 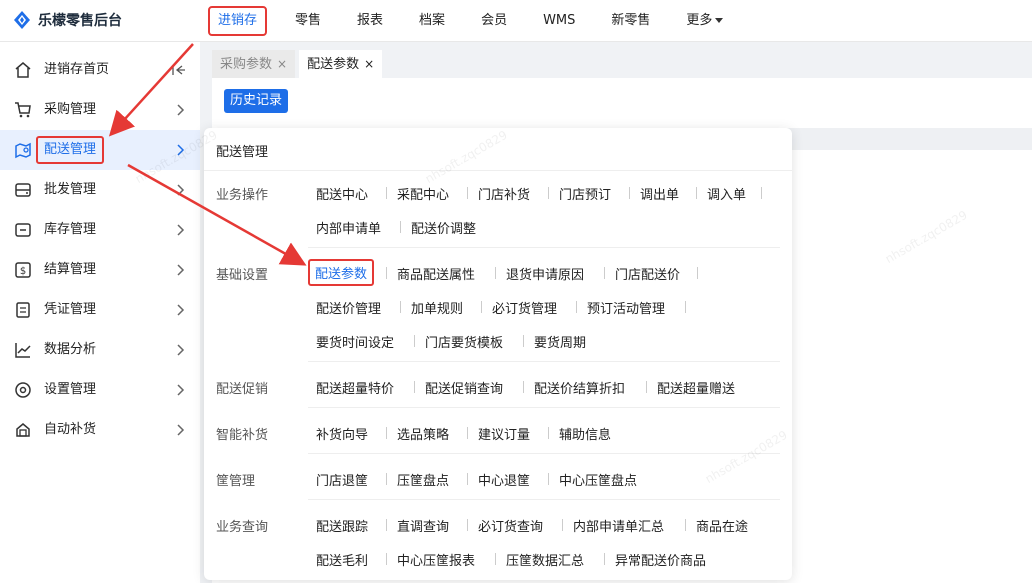 I want to click on menu-link: 压筐数据汇总, so click(x=545, y=559).